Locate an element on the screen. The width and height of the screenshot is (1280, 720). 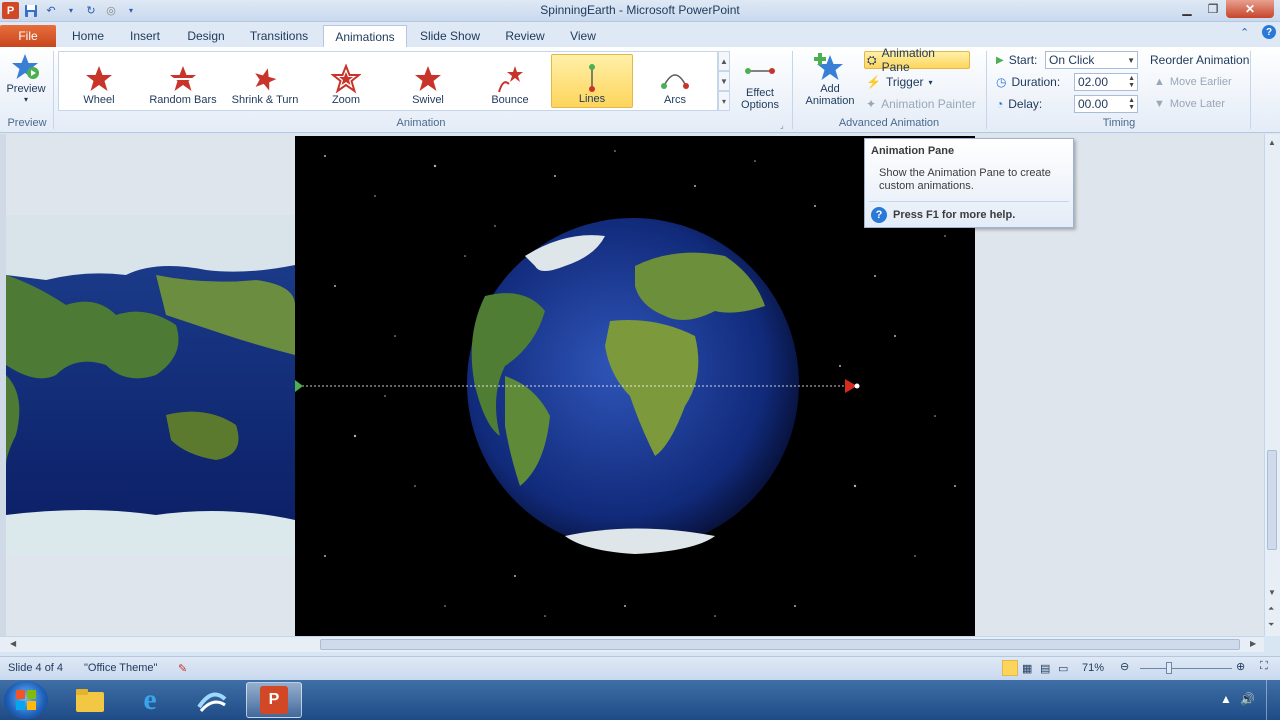
animation-label: Arcs is located at coordinates (675, 100).